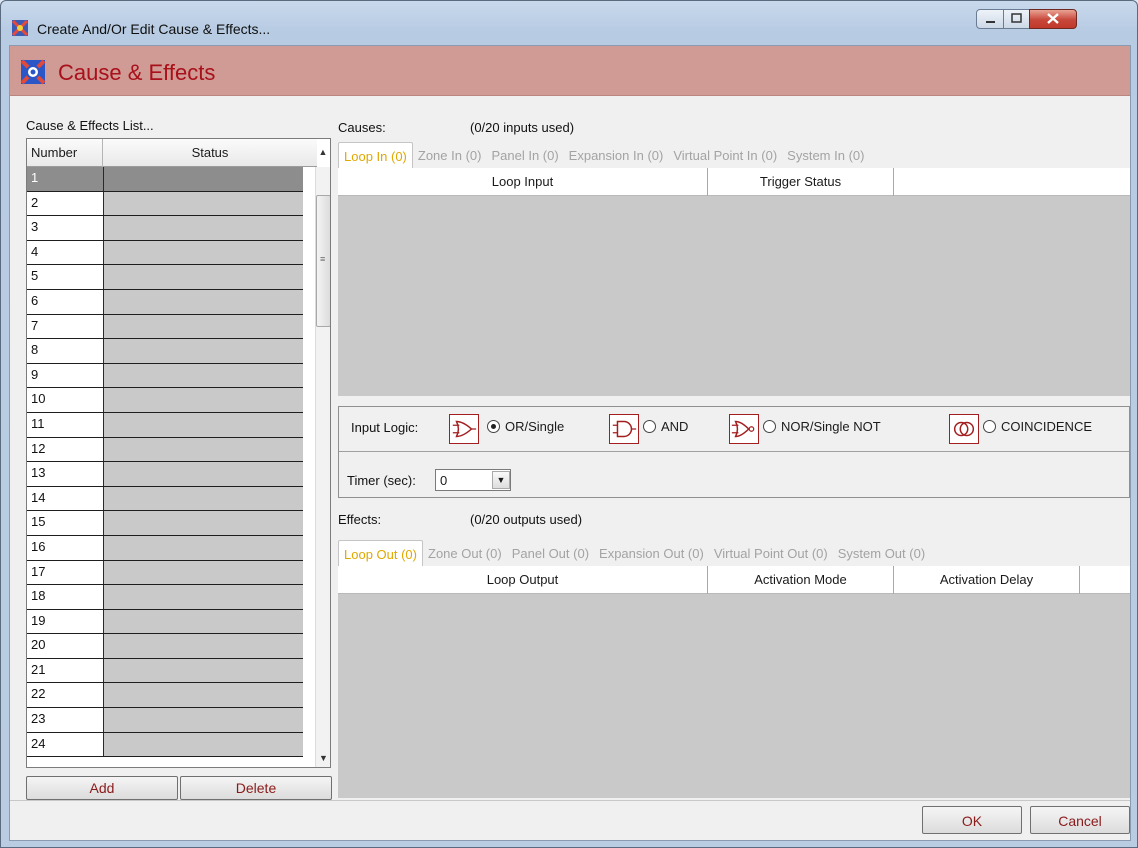 Image resolution: width=1138 pixels, height=848 pixels. What do you see at coordinates (323, 159) in the screenshot?
I see `scroll-up-icon: ▲` at bounding box center [323, 159].